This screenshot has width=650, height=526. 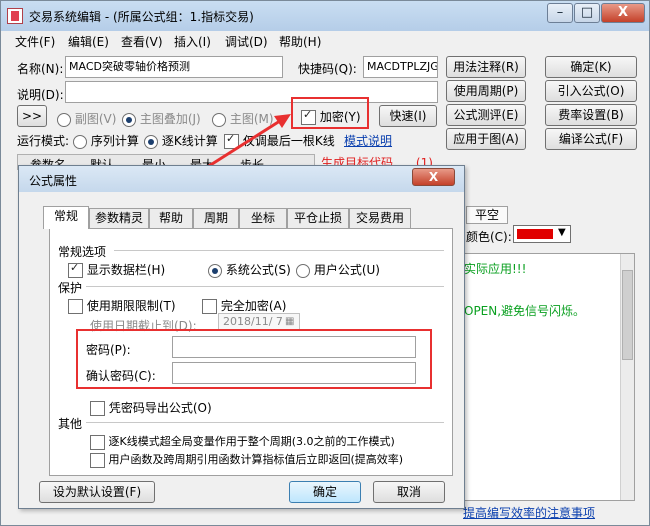 What do you see at coordinates (627, 315) in the screenshot?
I see `scrollbar-thumb` at bounding box center [627, 315].